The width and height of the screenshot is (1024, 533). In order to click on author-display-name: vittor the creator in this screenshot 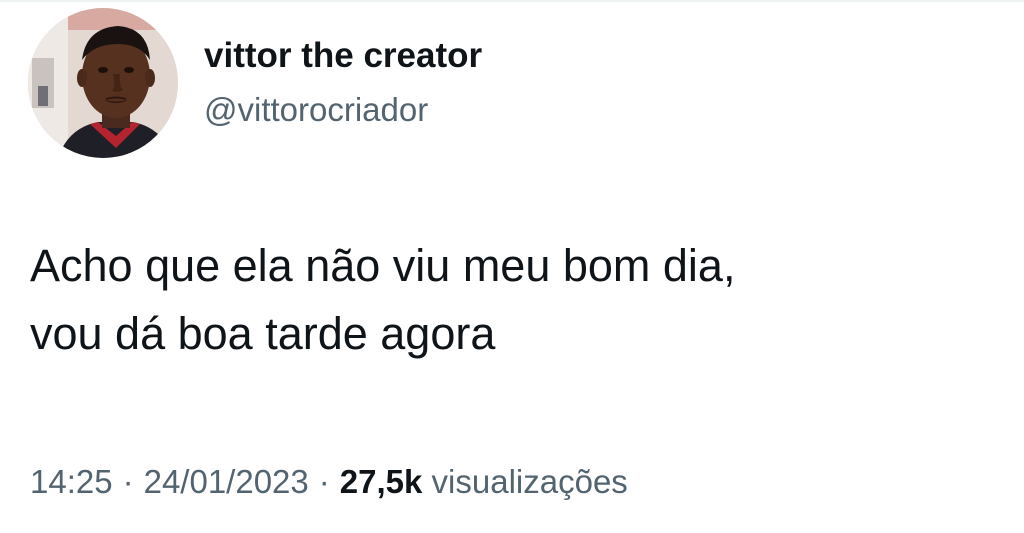, I will do `click(343, 56)`.